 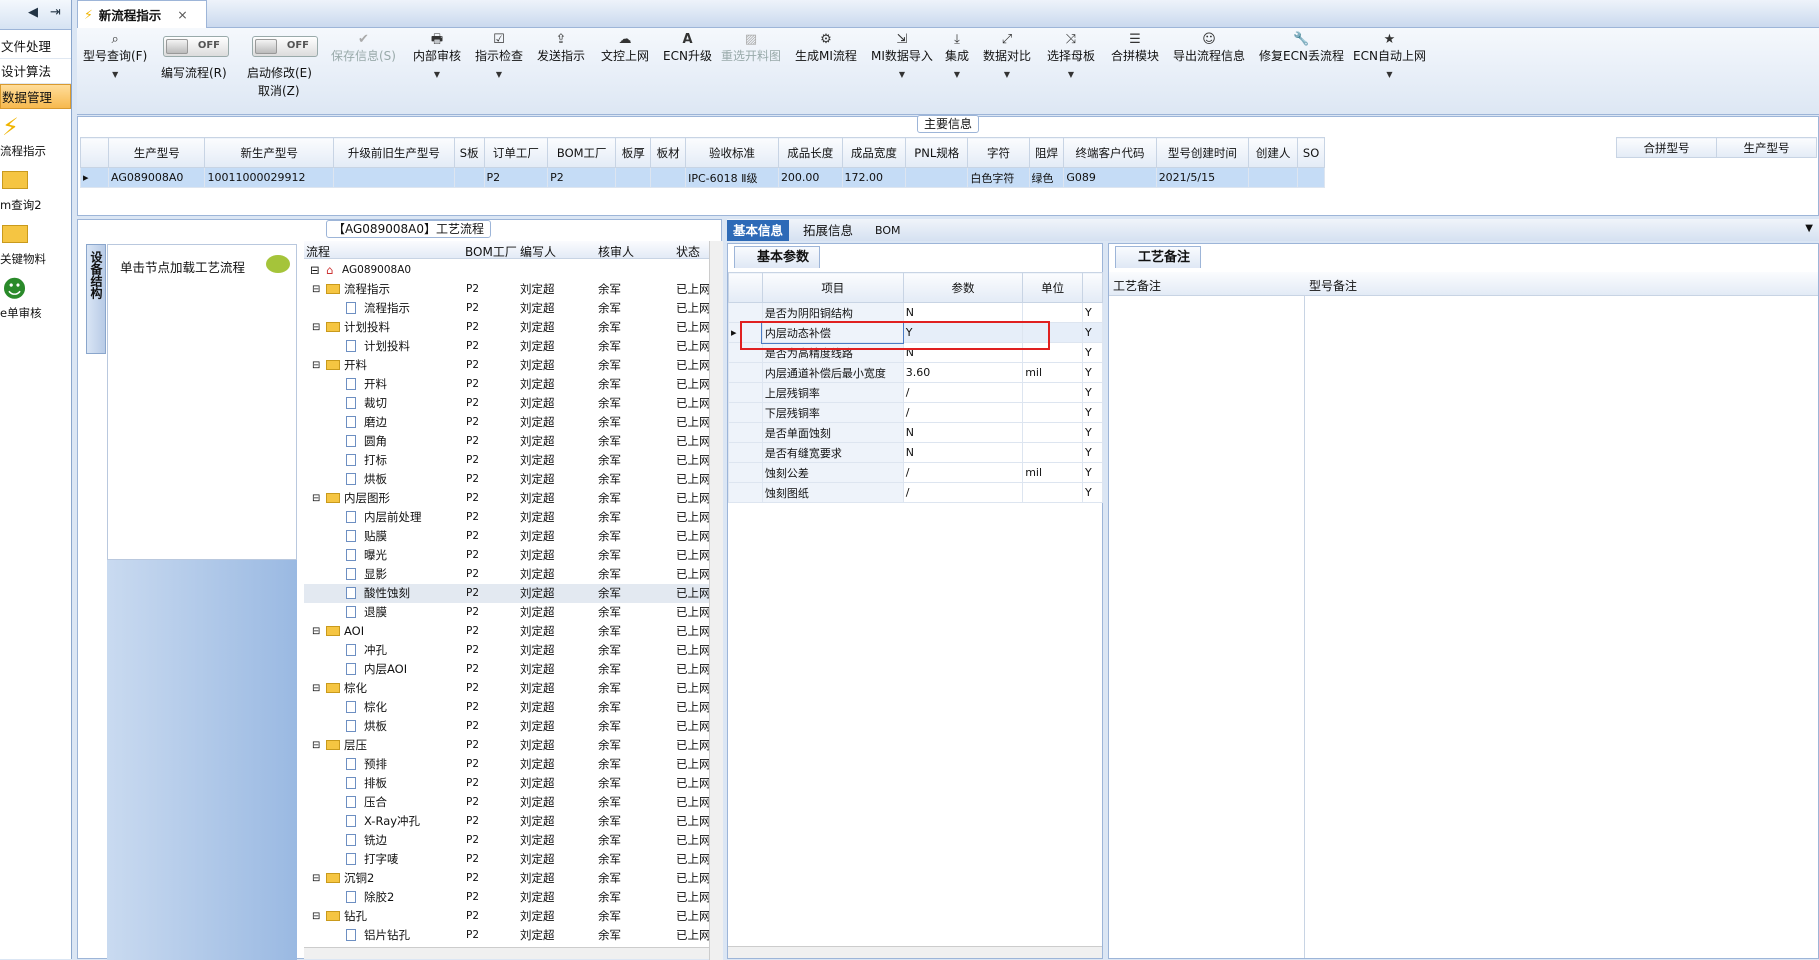 What do you see at coordinates (156, 177) in the screenshot?
I see `table-cell: AG089008A0` at bounding box center [156, 177].